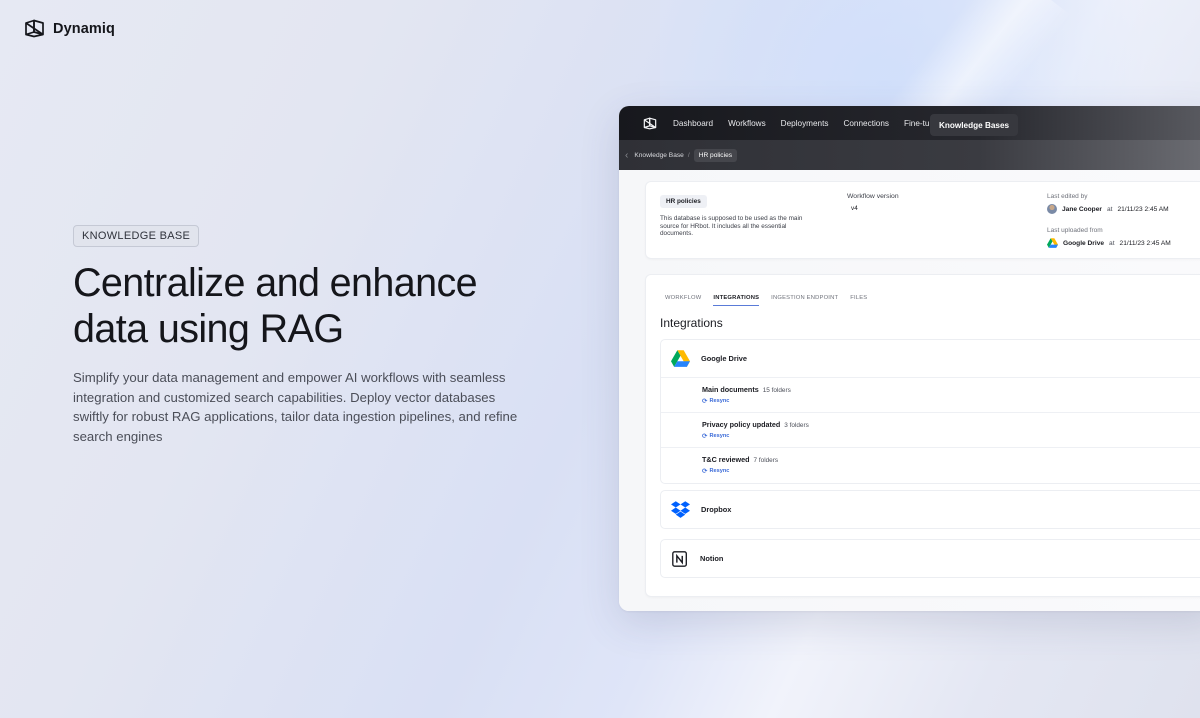 The width and height of the screenshot is (1200, 718). I want to click on headline-line-2: data using RAG, so click(208, 329).